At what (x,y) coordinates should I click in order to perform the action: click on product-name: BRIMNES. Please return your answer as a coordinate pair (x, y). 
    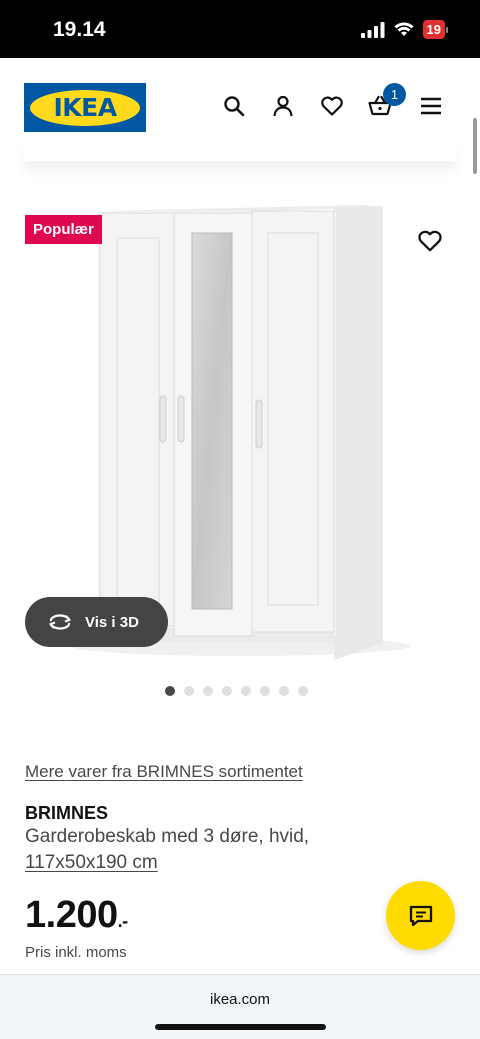
    Looking at the image, I should click on (67, 813).